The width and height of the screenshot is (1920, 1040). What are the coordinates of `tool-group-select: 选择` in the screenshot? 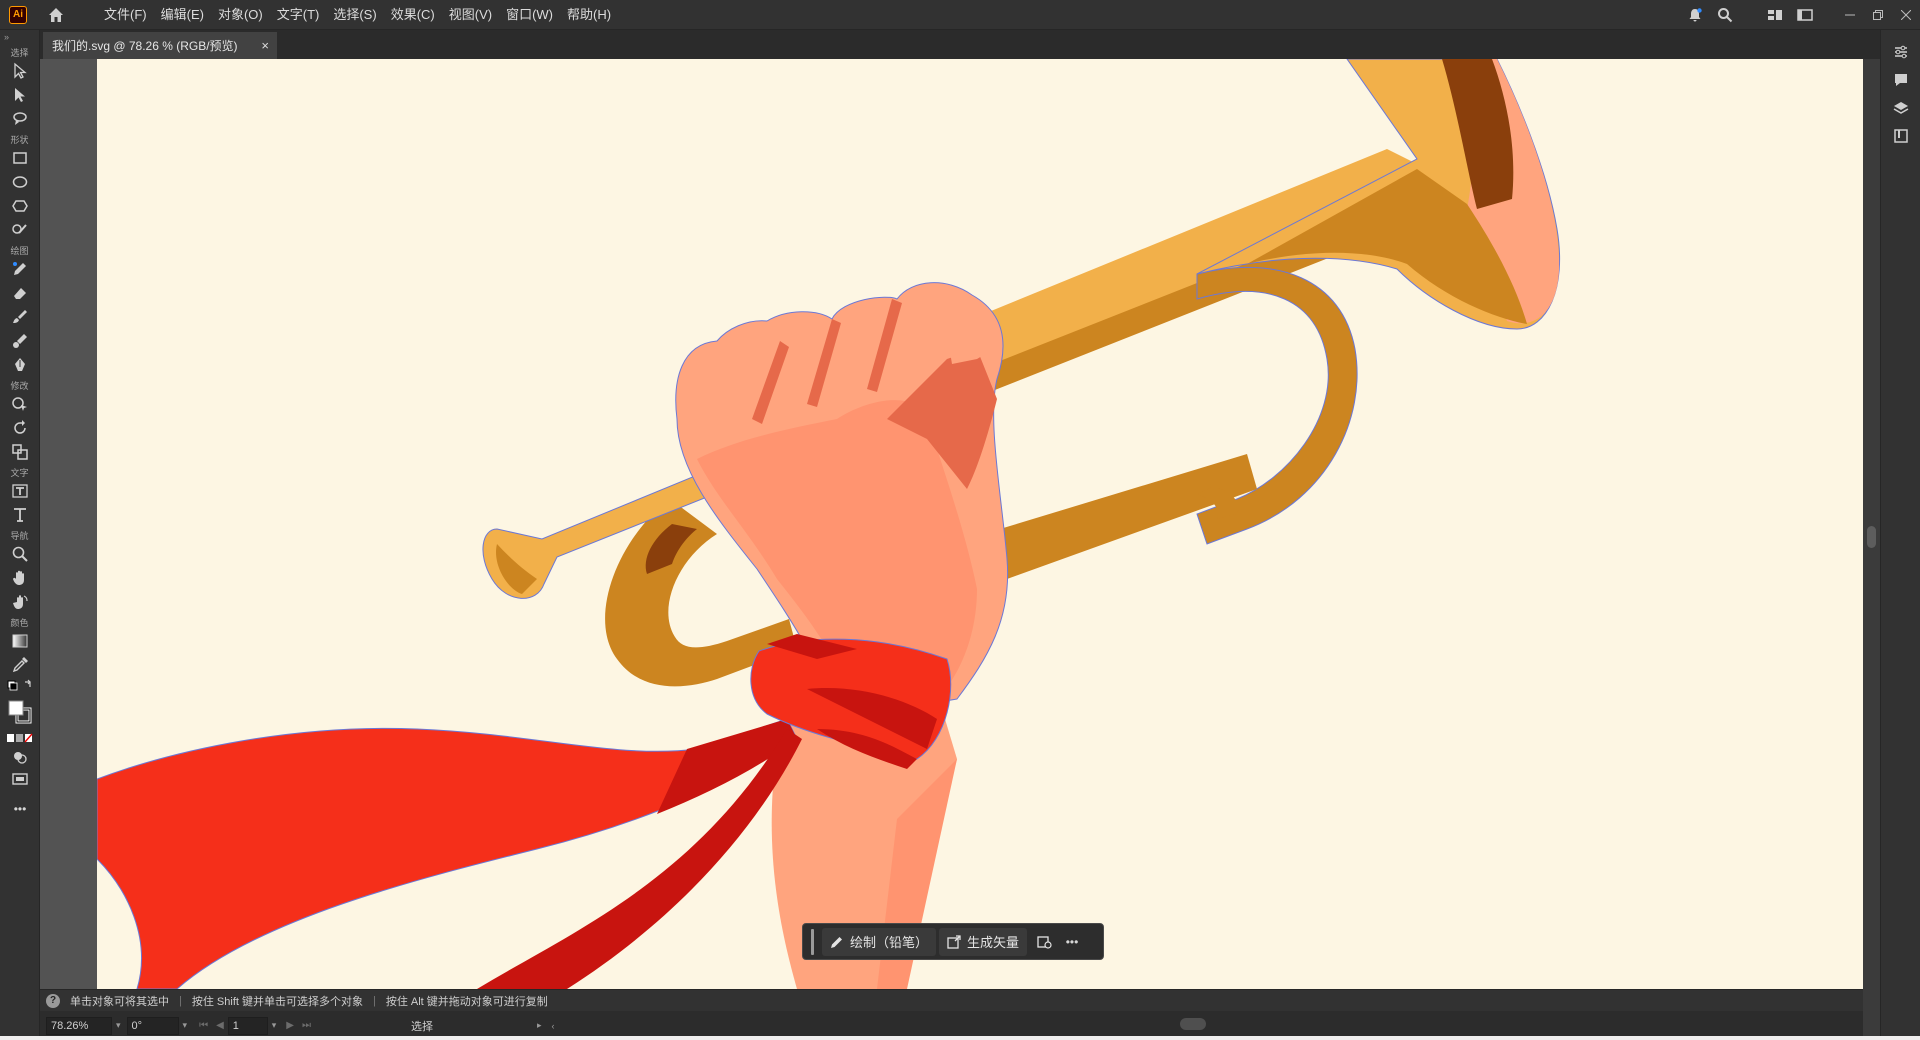 It's located at (19, 53).